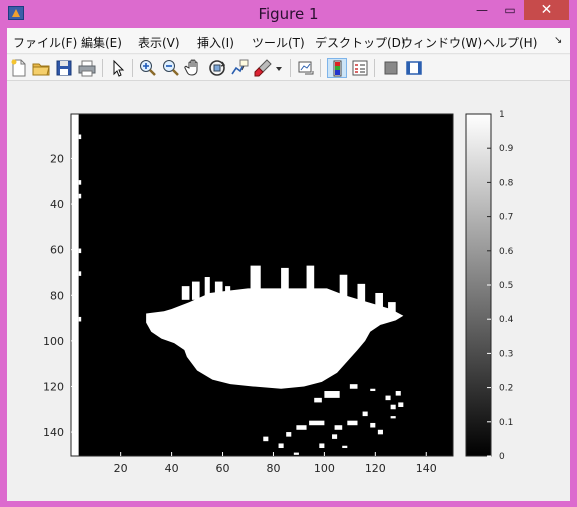 The width and height of the screenshot is (577, 507). What do you see at coordinates (217, 68) in the screenshot?
I see `rotate-3d-icon` at bounding box center [217, 68].